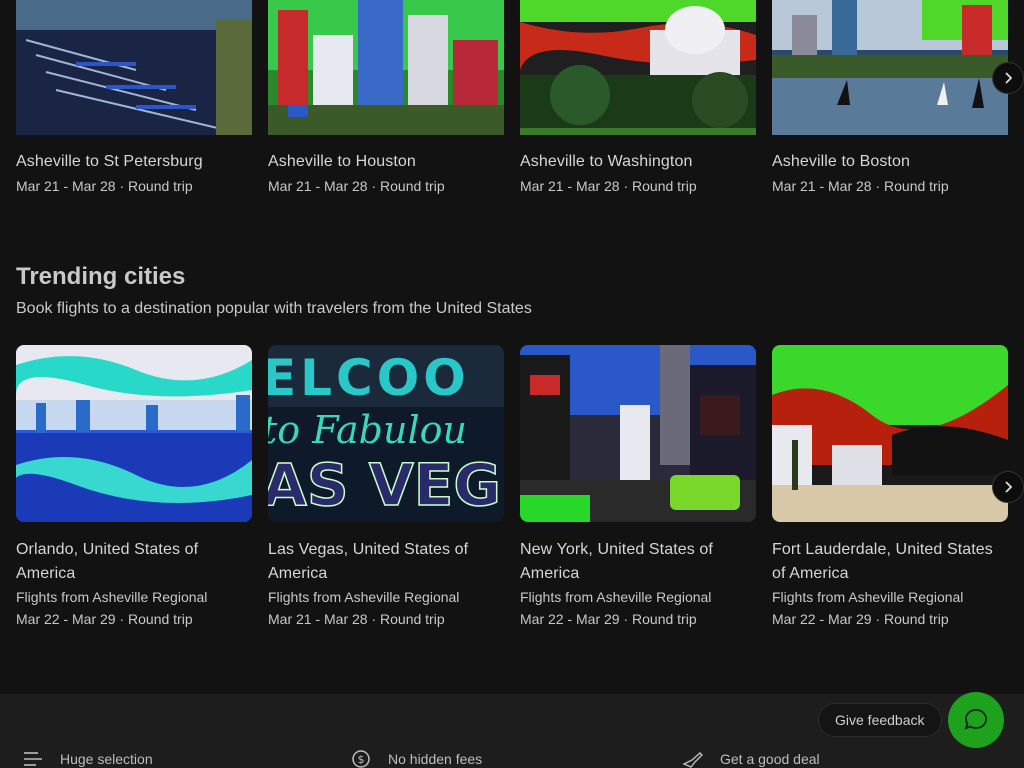 This screenshot has width=1024, height=768. What do you see at coordinates (356, 619) in the screenshot?
I see `city-dates: Mar 21 - Mar 28 · Round trip` at bounding box center [356, 619].